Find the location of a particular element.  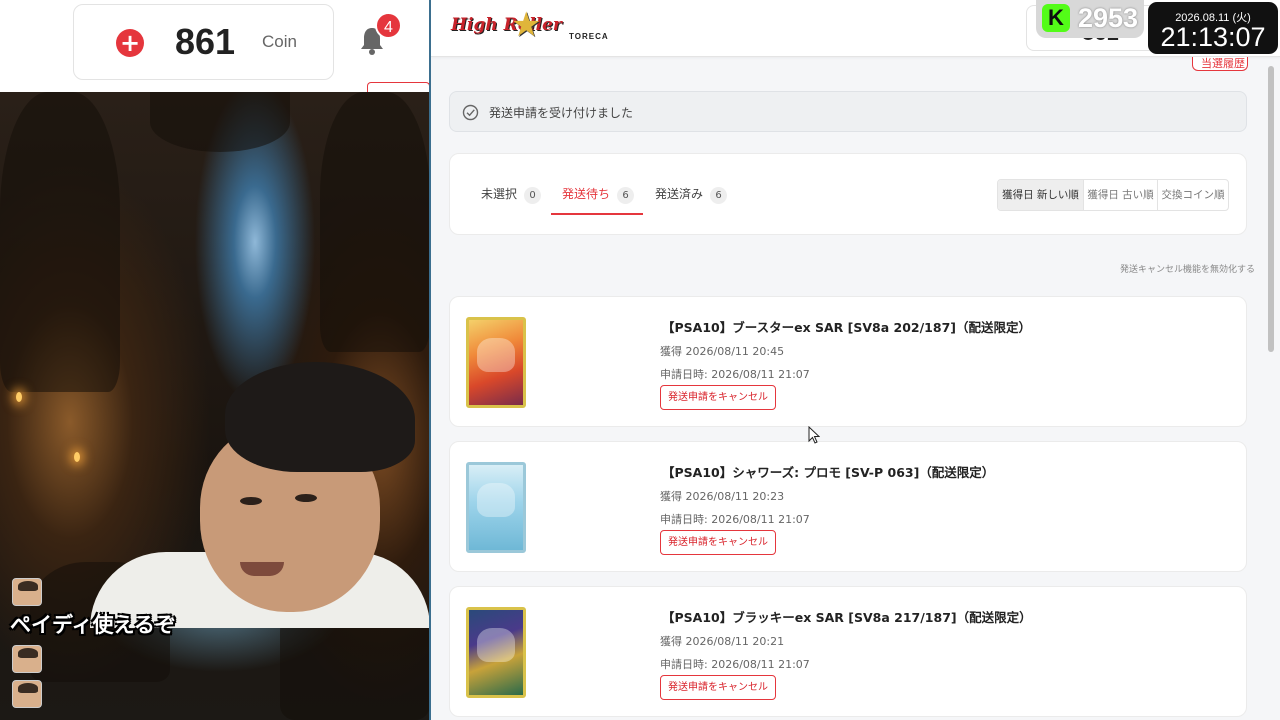

win-history-button: 当選履歴 is located at coordinates (1220, 64).